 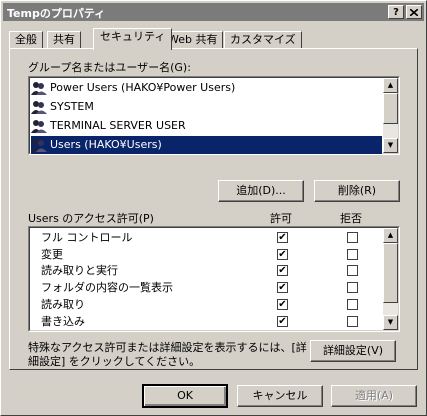 What do you see at coordinates (280, 396) in the screenshot?
I see `cancel-button: キャンセル` at bounding box center [280, 396].